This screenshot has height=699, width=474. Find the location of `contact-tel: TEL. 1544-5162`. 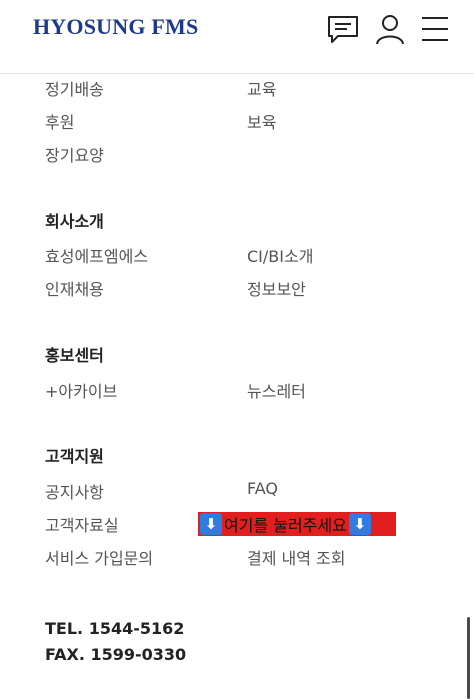

contact-tel: TEL. 1544-5162 is located at coordinates (114, 628).